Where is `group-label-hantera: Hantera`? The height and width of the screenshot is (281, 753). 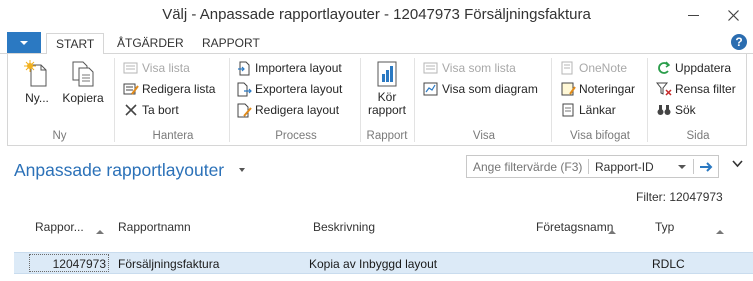 group-label-hantera: Hantera is located at coordinates (173, 136).